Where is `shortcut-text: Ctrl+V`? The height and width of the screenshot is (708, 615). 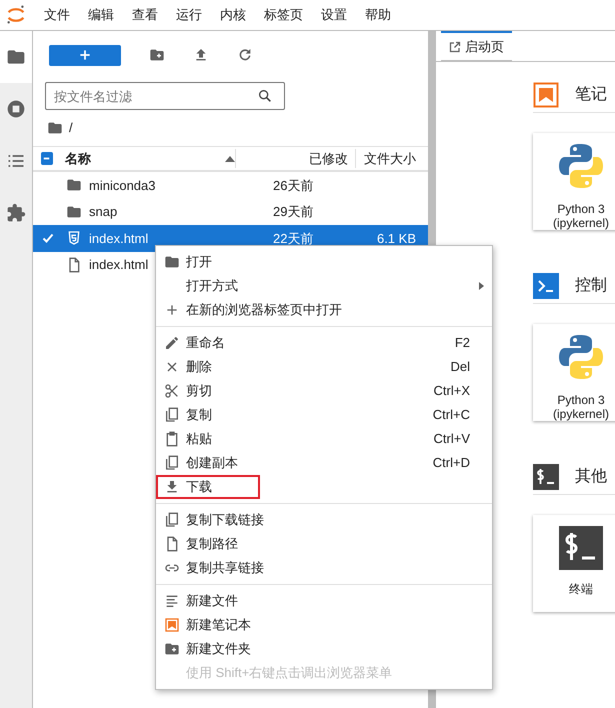
shortcut-text: Ctrl+V is located at coordinates (452, 439).